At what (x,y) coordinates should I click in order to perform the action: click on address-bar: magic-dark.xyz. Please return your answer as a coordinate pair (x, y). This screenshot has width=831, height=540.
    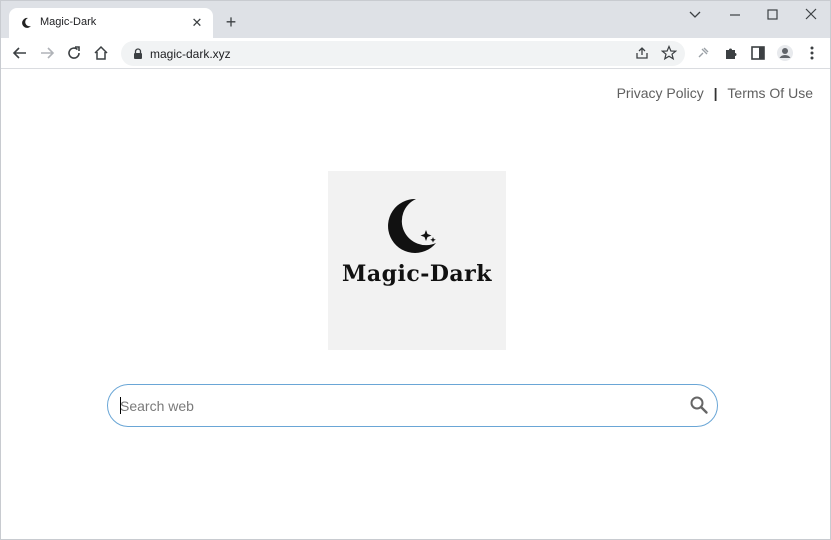
    Looking at the image, I should click on (403, 53).